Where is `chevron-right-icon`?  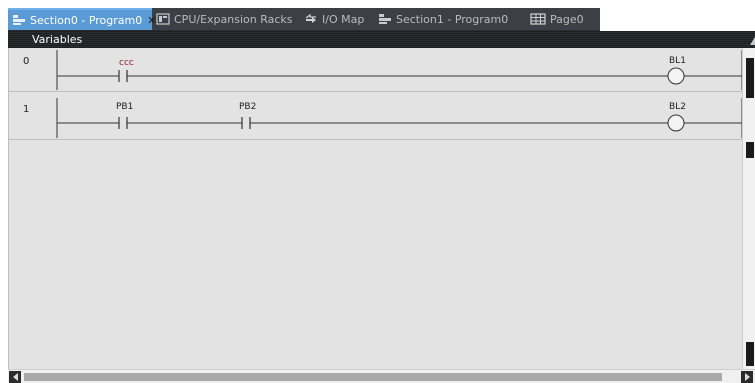
chevron-right-icon is located at coordinates (747, 377).